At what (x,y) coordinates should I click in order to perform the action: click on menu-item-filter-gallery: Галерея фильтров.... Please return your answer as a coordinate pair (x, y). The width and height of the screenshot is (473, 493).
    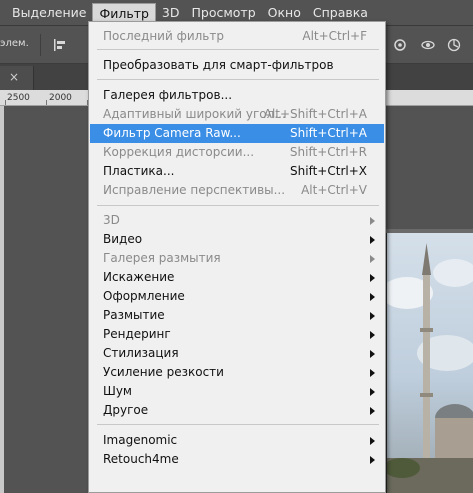
    Looking at the image, I should click on (237, 95).